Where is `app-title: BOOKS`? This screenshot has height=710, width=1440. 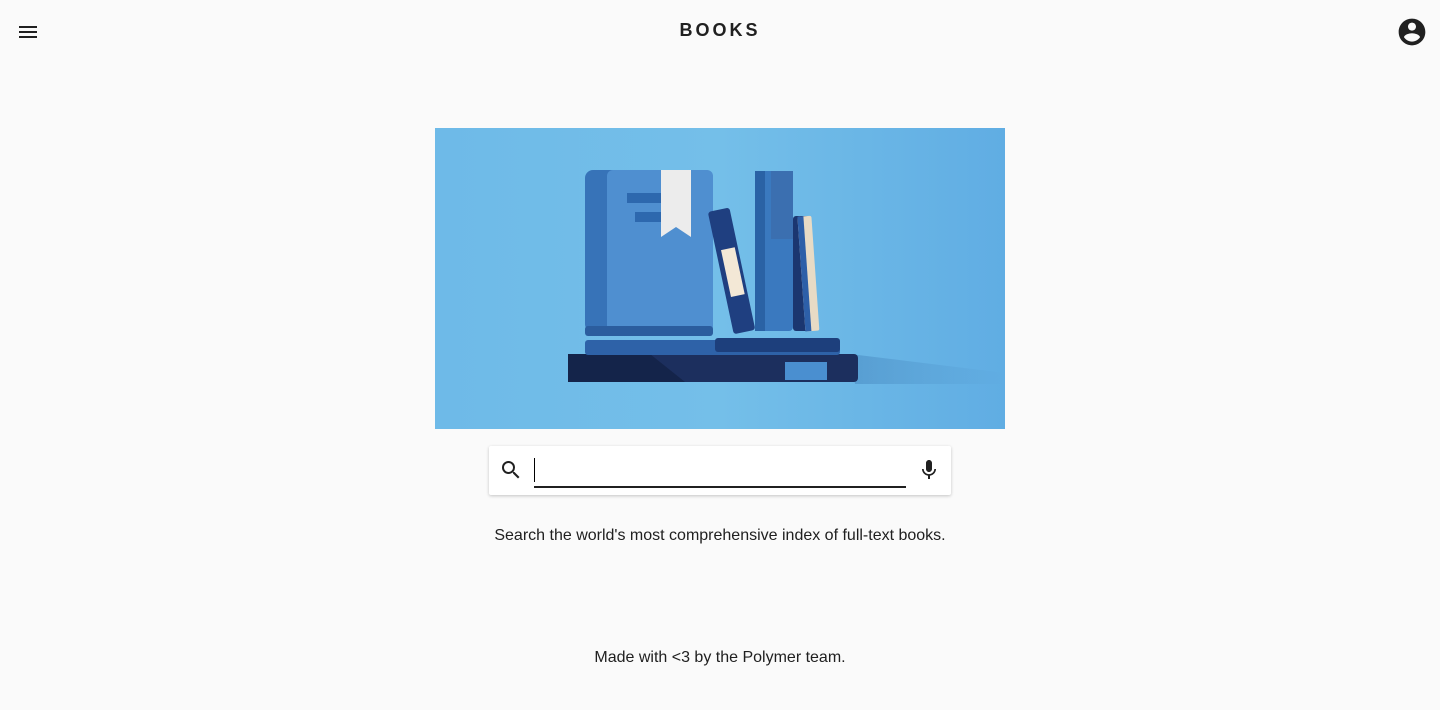 app-title: BOOKS is located at coordinates (720, 30).